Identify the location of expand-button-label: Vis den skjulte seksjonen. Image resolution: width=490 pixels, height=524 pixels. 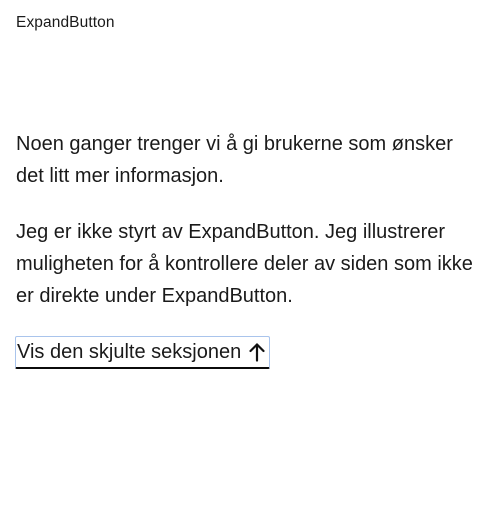
(129, 352).